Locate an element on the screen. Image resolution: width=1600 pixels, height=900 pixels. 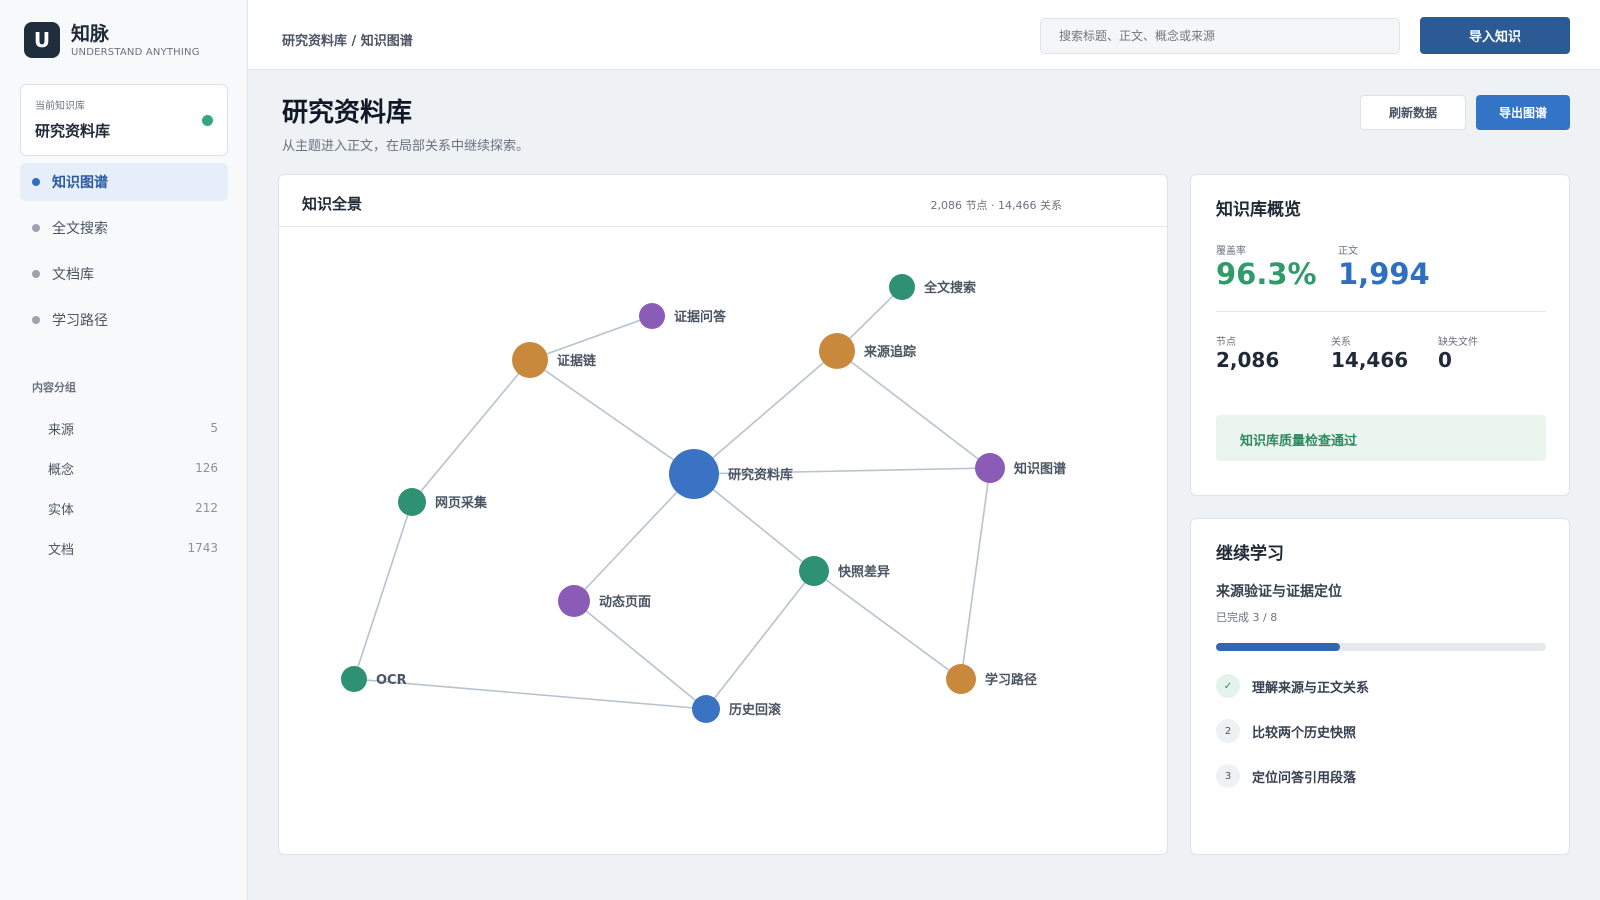
step-label: 定位问答引用段落 is located at coordinates (1304, 778).